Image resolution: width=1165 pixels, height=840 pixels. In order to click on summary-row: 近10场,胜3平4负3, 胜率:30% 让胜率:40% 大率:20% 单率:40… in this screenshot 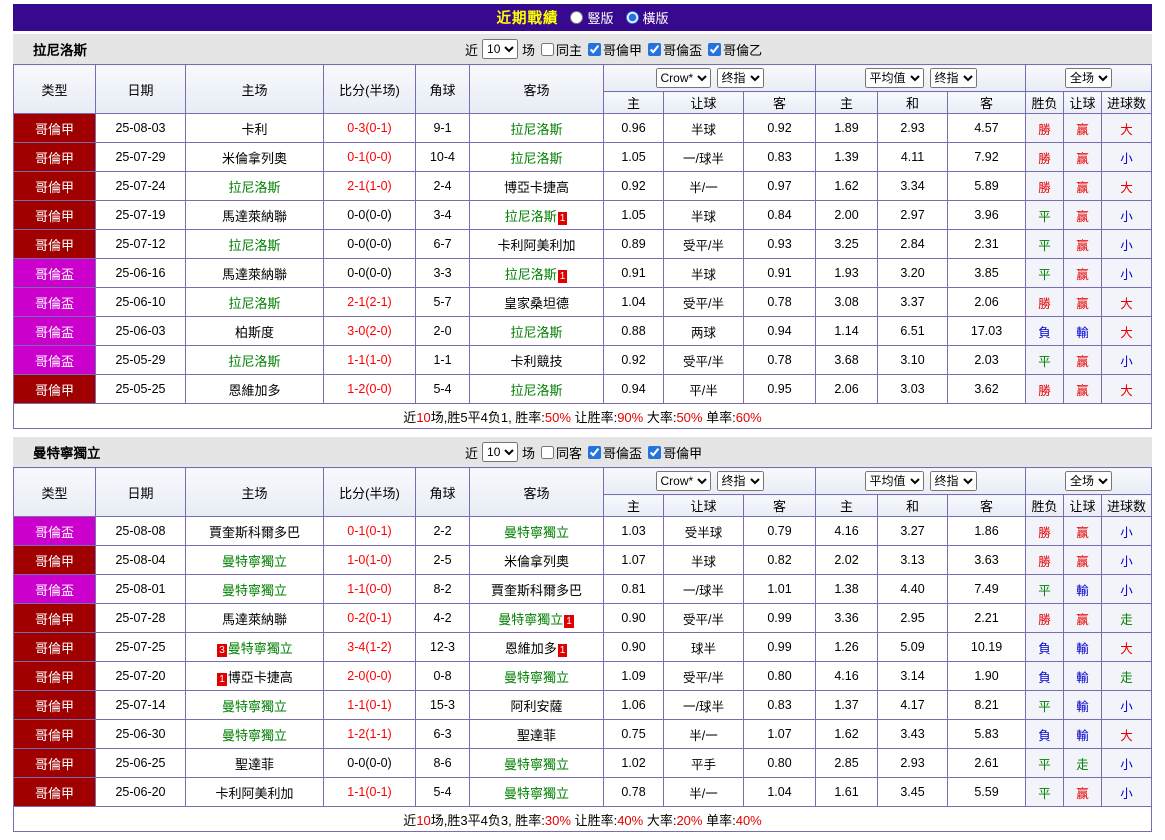, I will do `click(582, 819)`.